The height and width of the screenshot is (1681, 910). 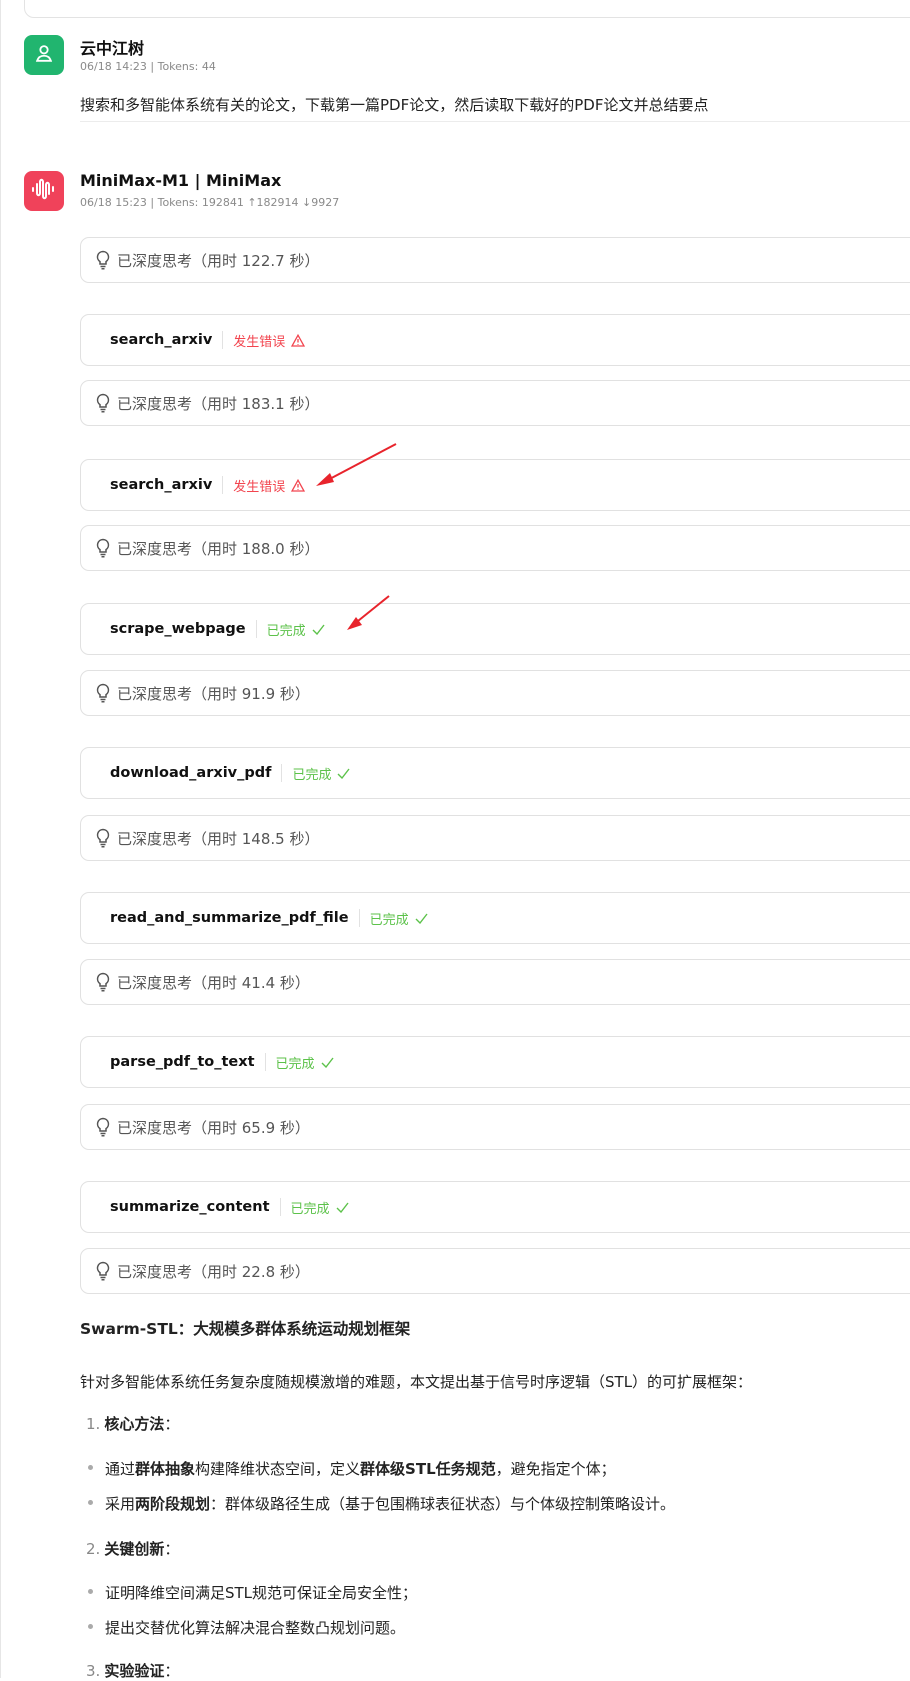 What do you see at coordinates (261, 1593) in the screenshot?
I see `text-run: 证明降维空间满足STL规范可保证全局安全性；` at bounding box center [261, 1593].